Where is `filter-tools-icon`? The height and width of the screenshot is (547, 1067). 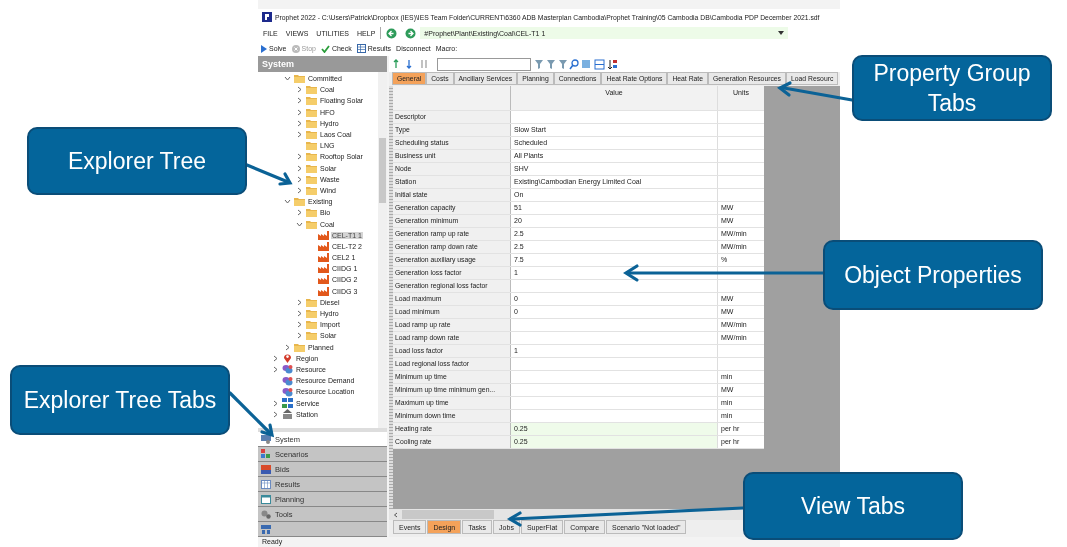 filter-tools-icon is located at coordinates (576, 64).